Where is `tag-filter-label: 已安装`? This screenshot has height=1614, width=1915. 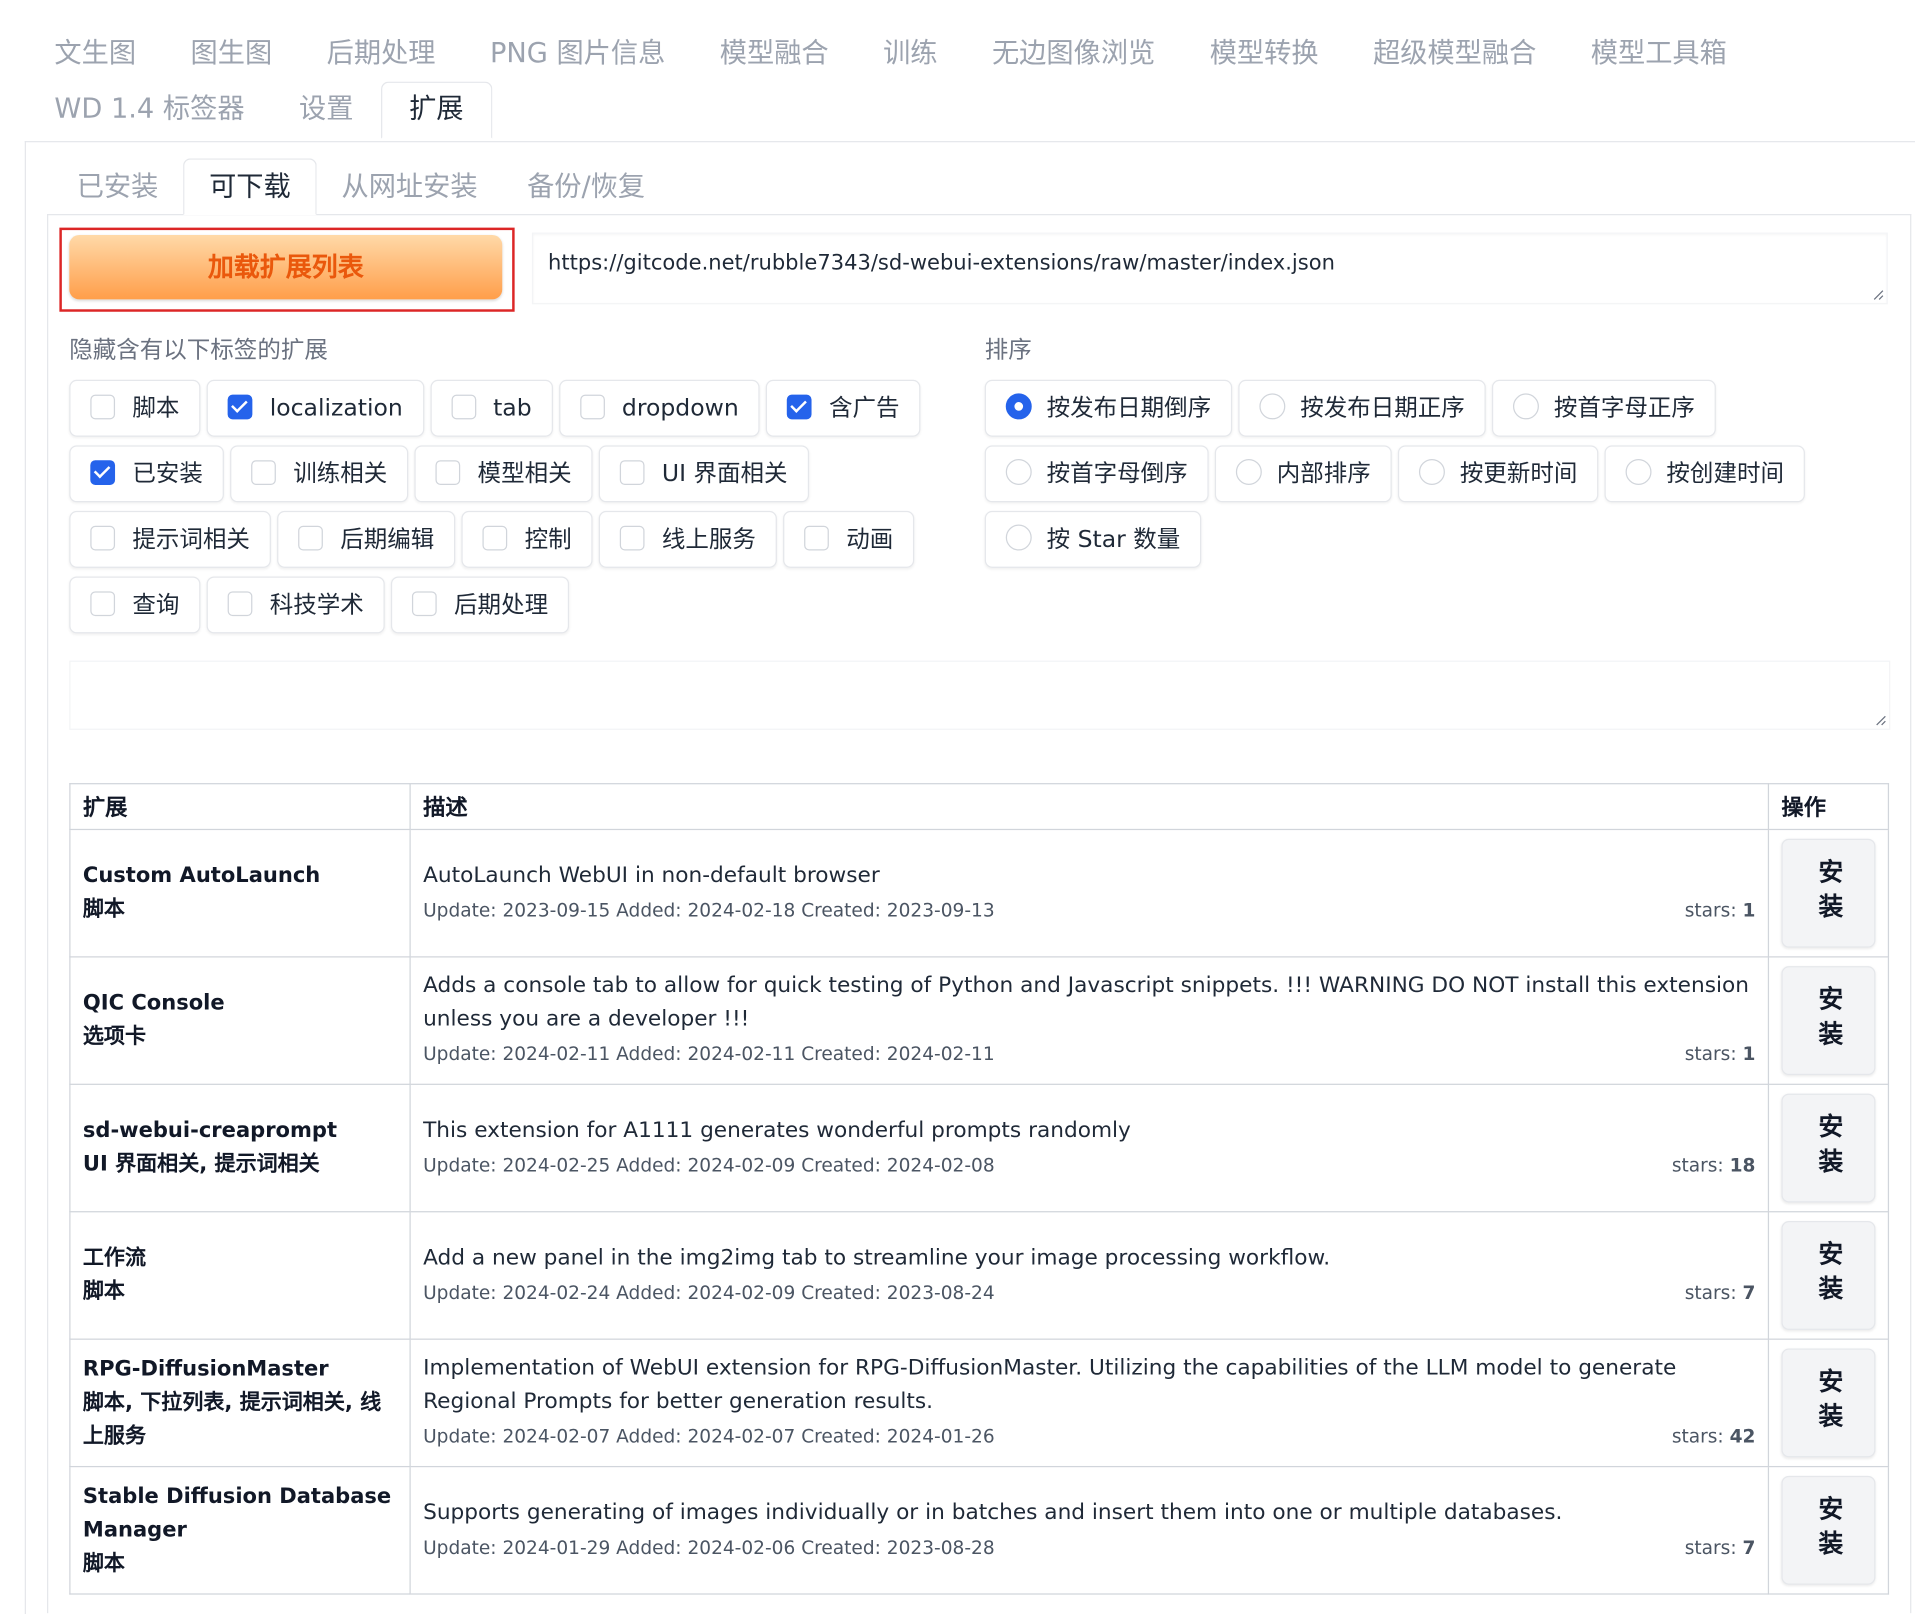
tag-filter-label: 已安装 is located at coordinates (167, 474).